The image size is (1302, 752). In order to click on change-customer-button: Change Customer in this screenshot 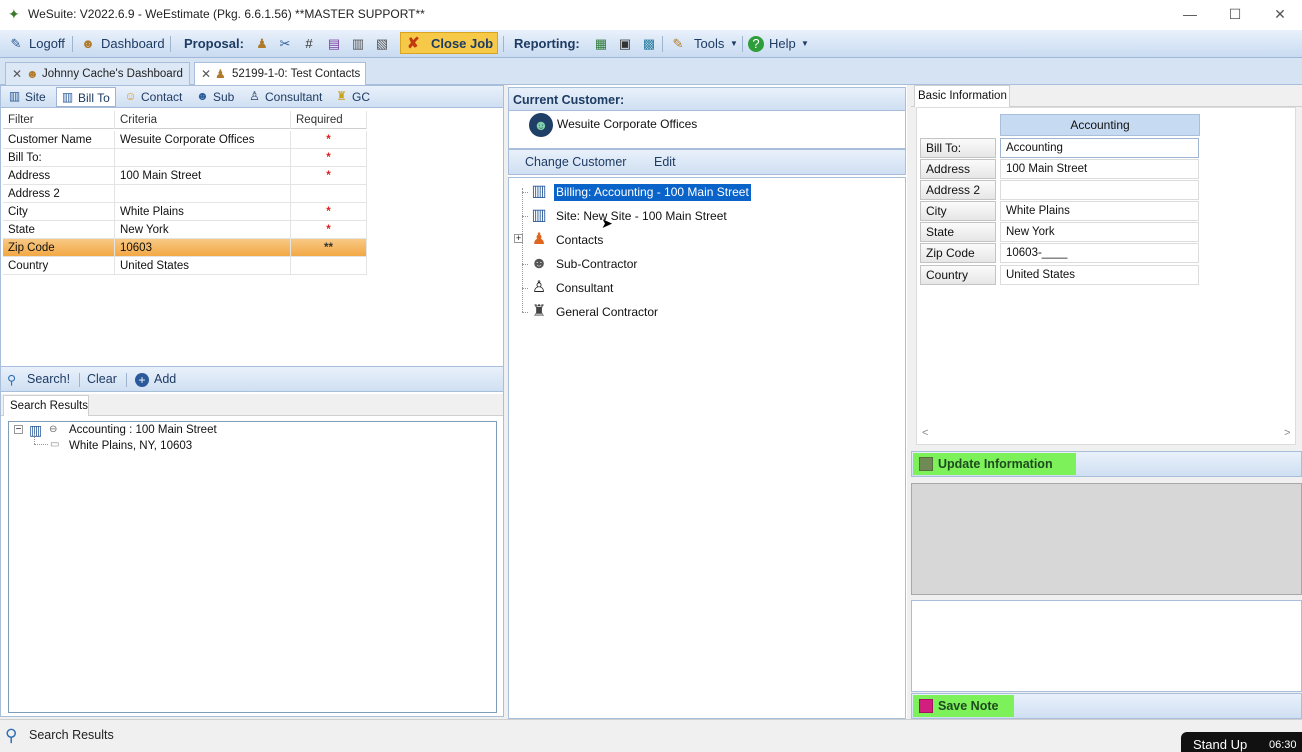, I will do `click(575, 162)`.